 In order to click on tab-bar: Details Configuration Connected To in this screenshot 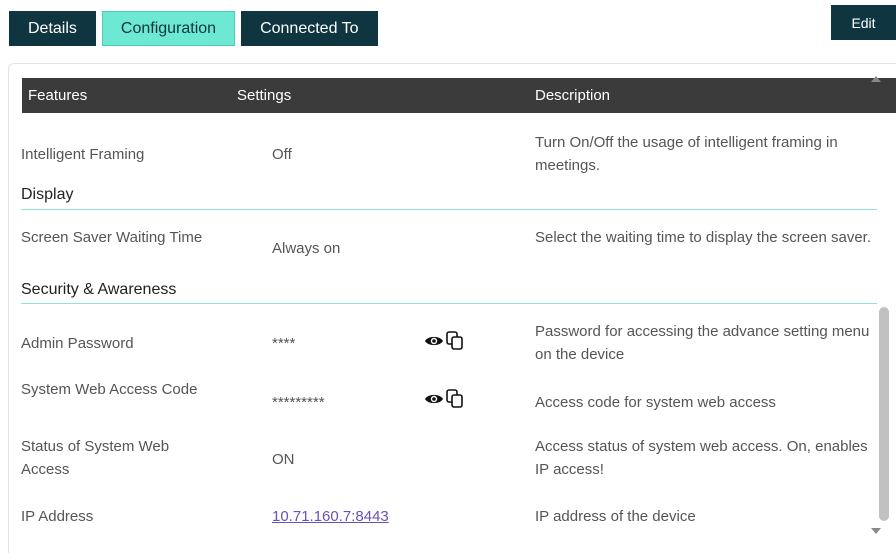, I will do `click(193, 28)`.